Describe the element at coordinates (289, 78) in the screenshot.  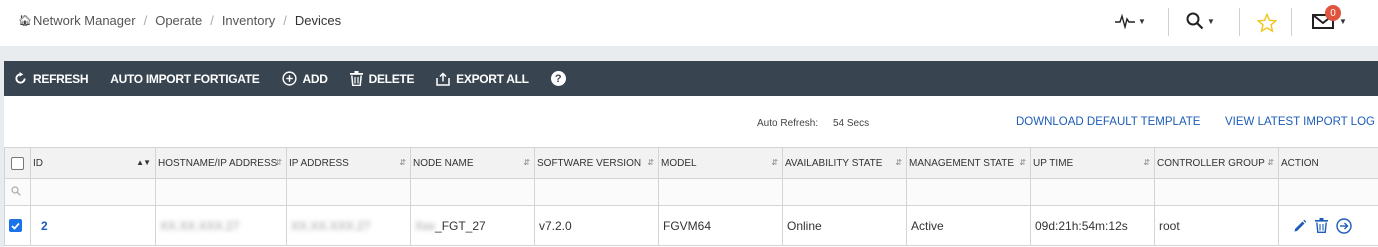
I see `plus-circle-icon` at that location.